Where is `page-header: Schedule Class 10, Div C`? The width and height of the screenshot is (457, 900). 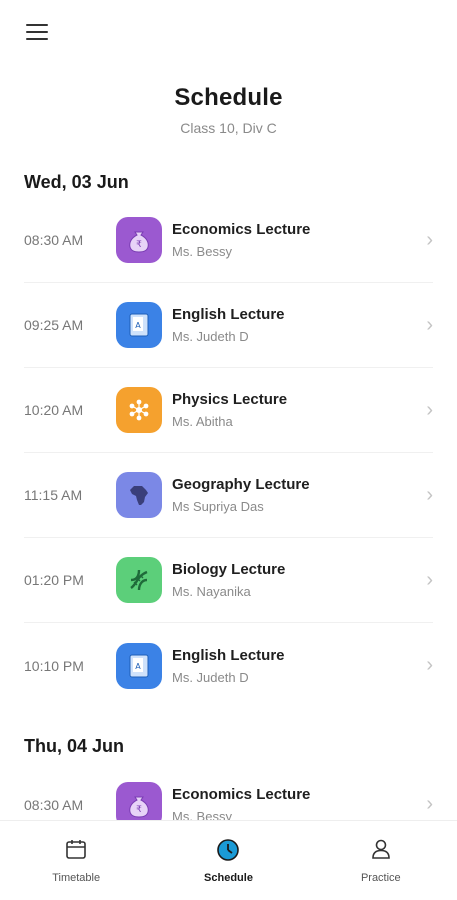 page-header: Schedule Class 10, Div C is located at coordinates (228, 110).